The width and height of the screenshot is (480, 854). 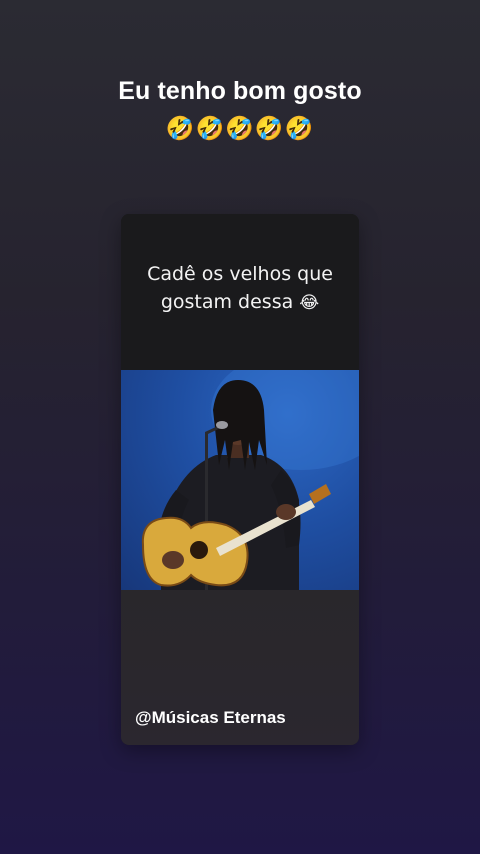 I want to click on account-watermark: @Músicas Eternas, so click(x=210, y=717).